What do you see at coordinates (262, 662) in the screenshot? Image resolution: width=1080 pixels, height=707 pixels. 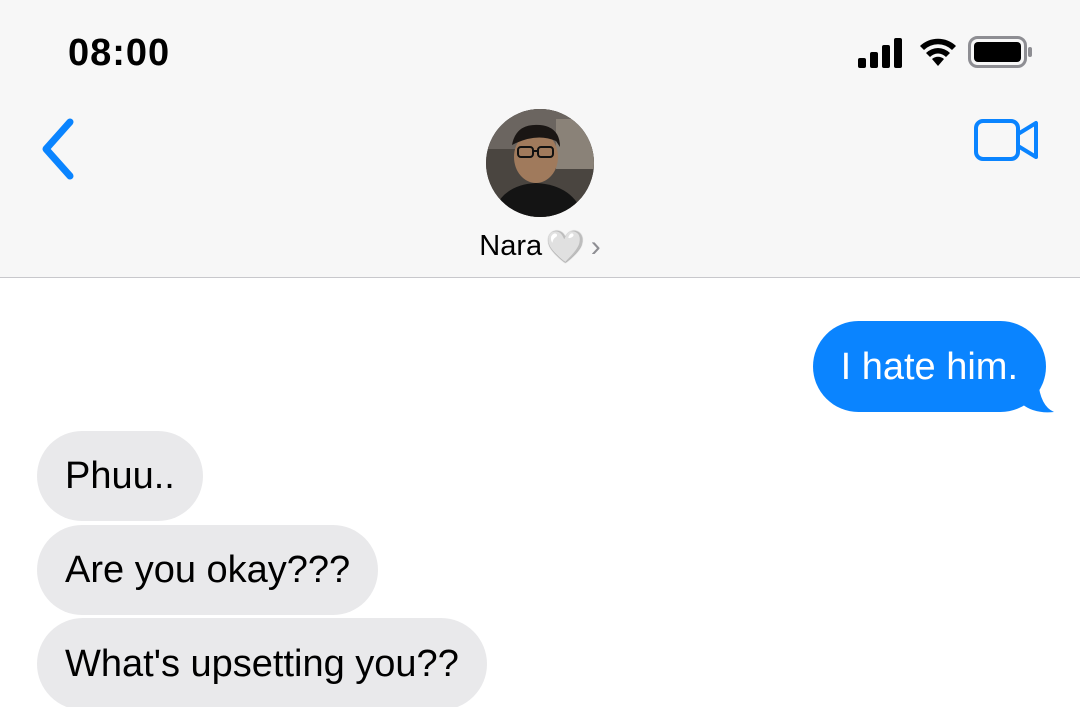 I see `message-bubble-received: What's upsetting you??` at bounding box center [262, 662].